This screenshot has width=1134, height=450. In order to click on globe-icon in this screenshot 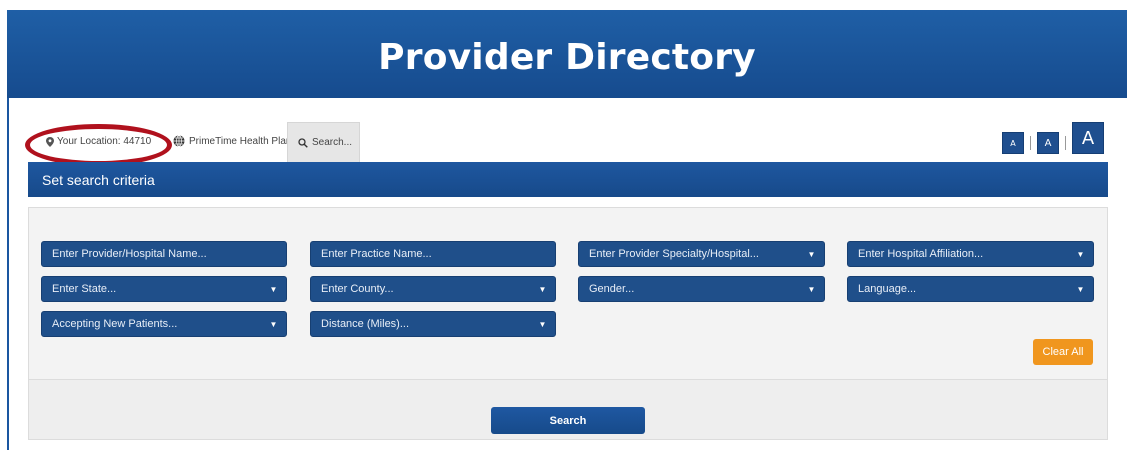, I will do `click(179, 141)`.